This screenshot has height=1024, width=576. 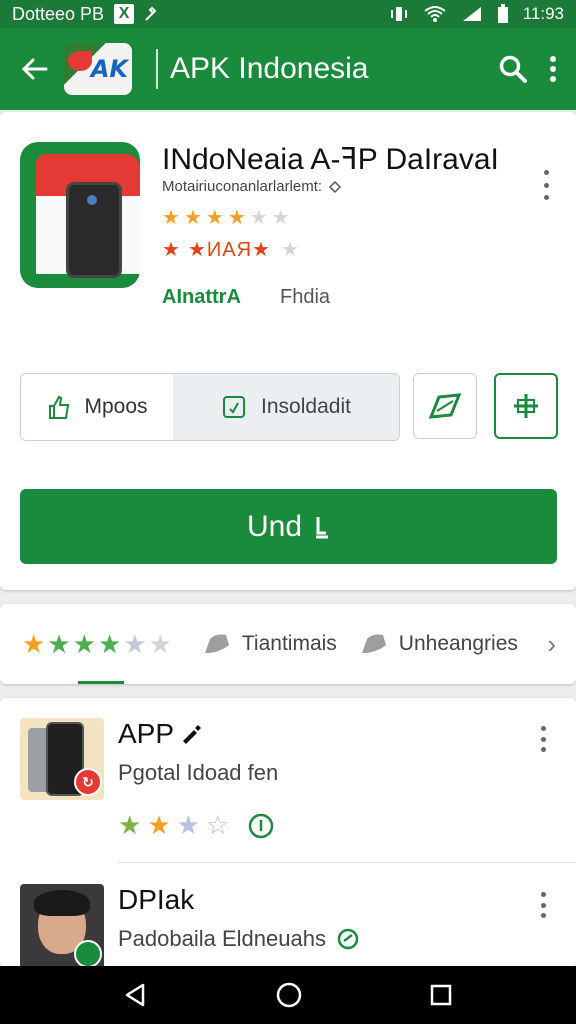 I want to click on battery-icon, so click(x=502, y=13).